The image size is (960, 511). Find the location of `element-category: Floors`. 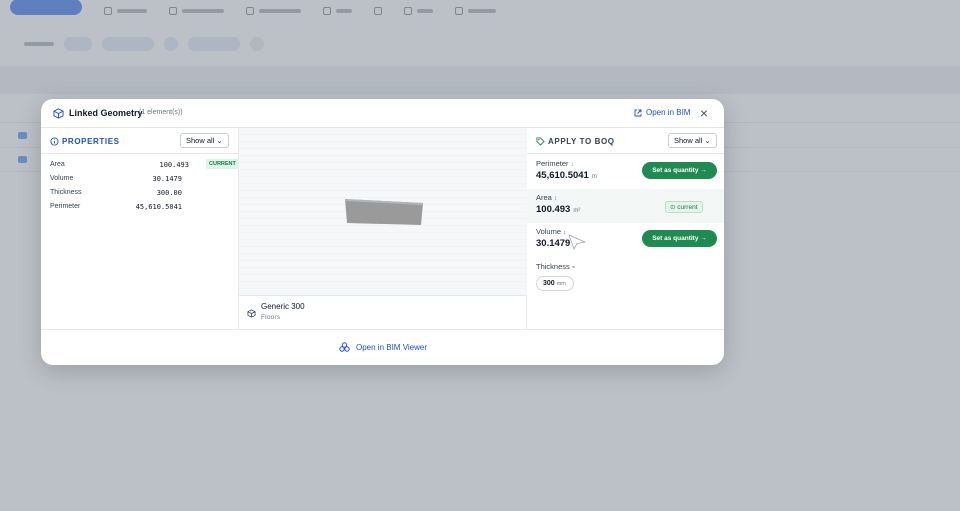

element-category: Floors is located at coordinates (271, 317).